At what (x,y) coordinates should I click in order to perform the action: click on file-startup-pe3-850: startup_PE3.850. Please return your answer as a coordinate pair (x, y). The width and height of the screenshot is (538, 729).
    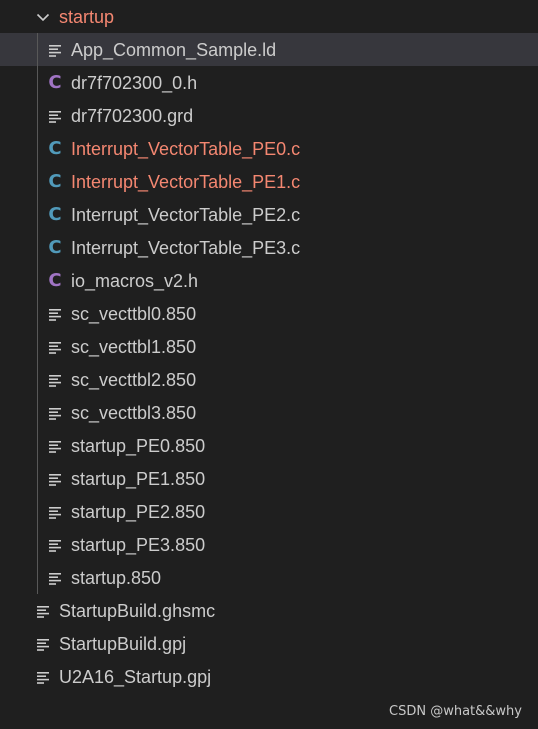
    Looking at the image, I should click on (269, 544).